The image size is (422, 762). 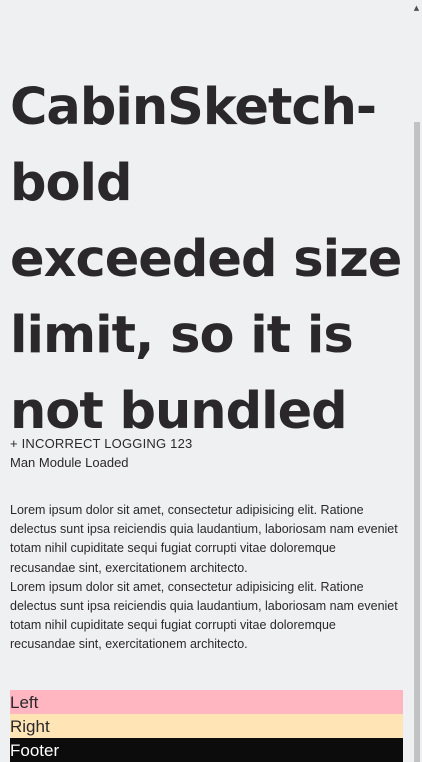 What do you see at coordinates (69, 462) in the screenshot?
I see `log-status: Man Module Loaded` at bounding box center [69, 462].